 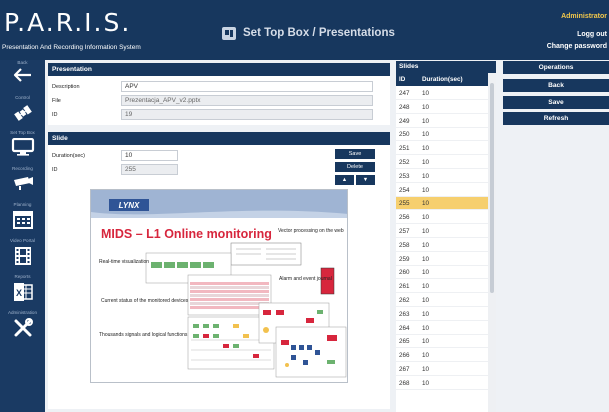 I want to click on sidebar-item-reports: Reports X, so click(x=22, y=288).